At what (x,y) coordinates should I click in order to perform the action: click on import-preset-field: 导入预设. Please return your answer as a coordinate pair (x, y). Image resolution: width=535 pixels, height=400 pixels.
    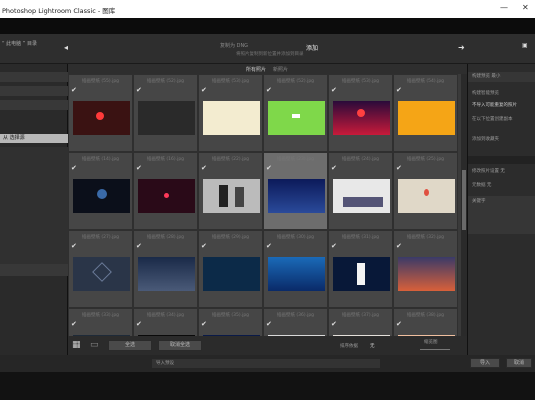
    Looking at the image, I should click on (266, 363).